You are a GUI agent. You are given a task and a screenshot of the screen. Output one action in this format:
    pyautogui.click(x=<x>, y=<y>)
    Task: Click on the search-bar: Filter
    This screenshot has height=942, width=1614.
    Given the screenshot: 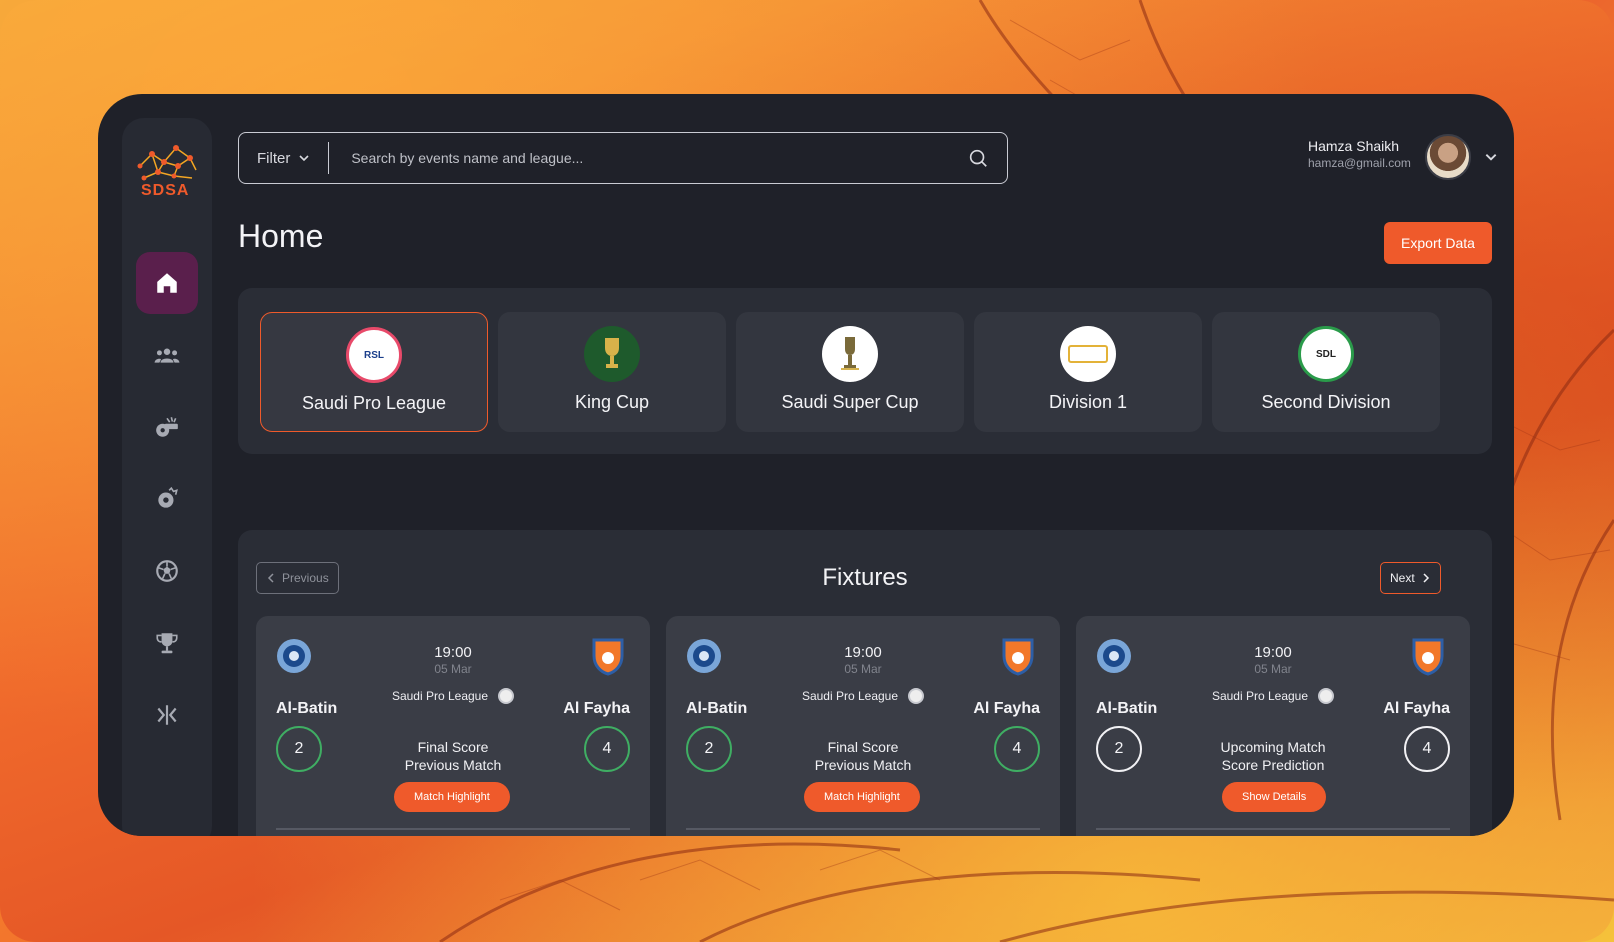 What is the action you would take?
    pyautogui.click(x=623, y=158)
    